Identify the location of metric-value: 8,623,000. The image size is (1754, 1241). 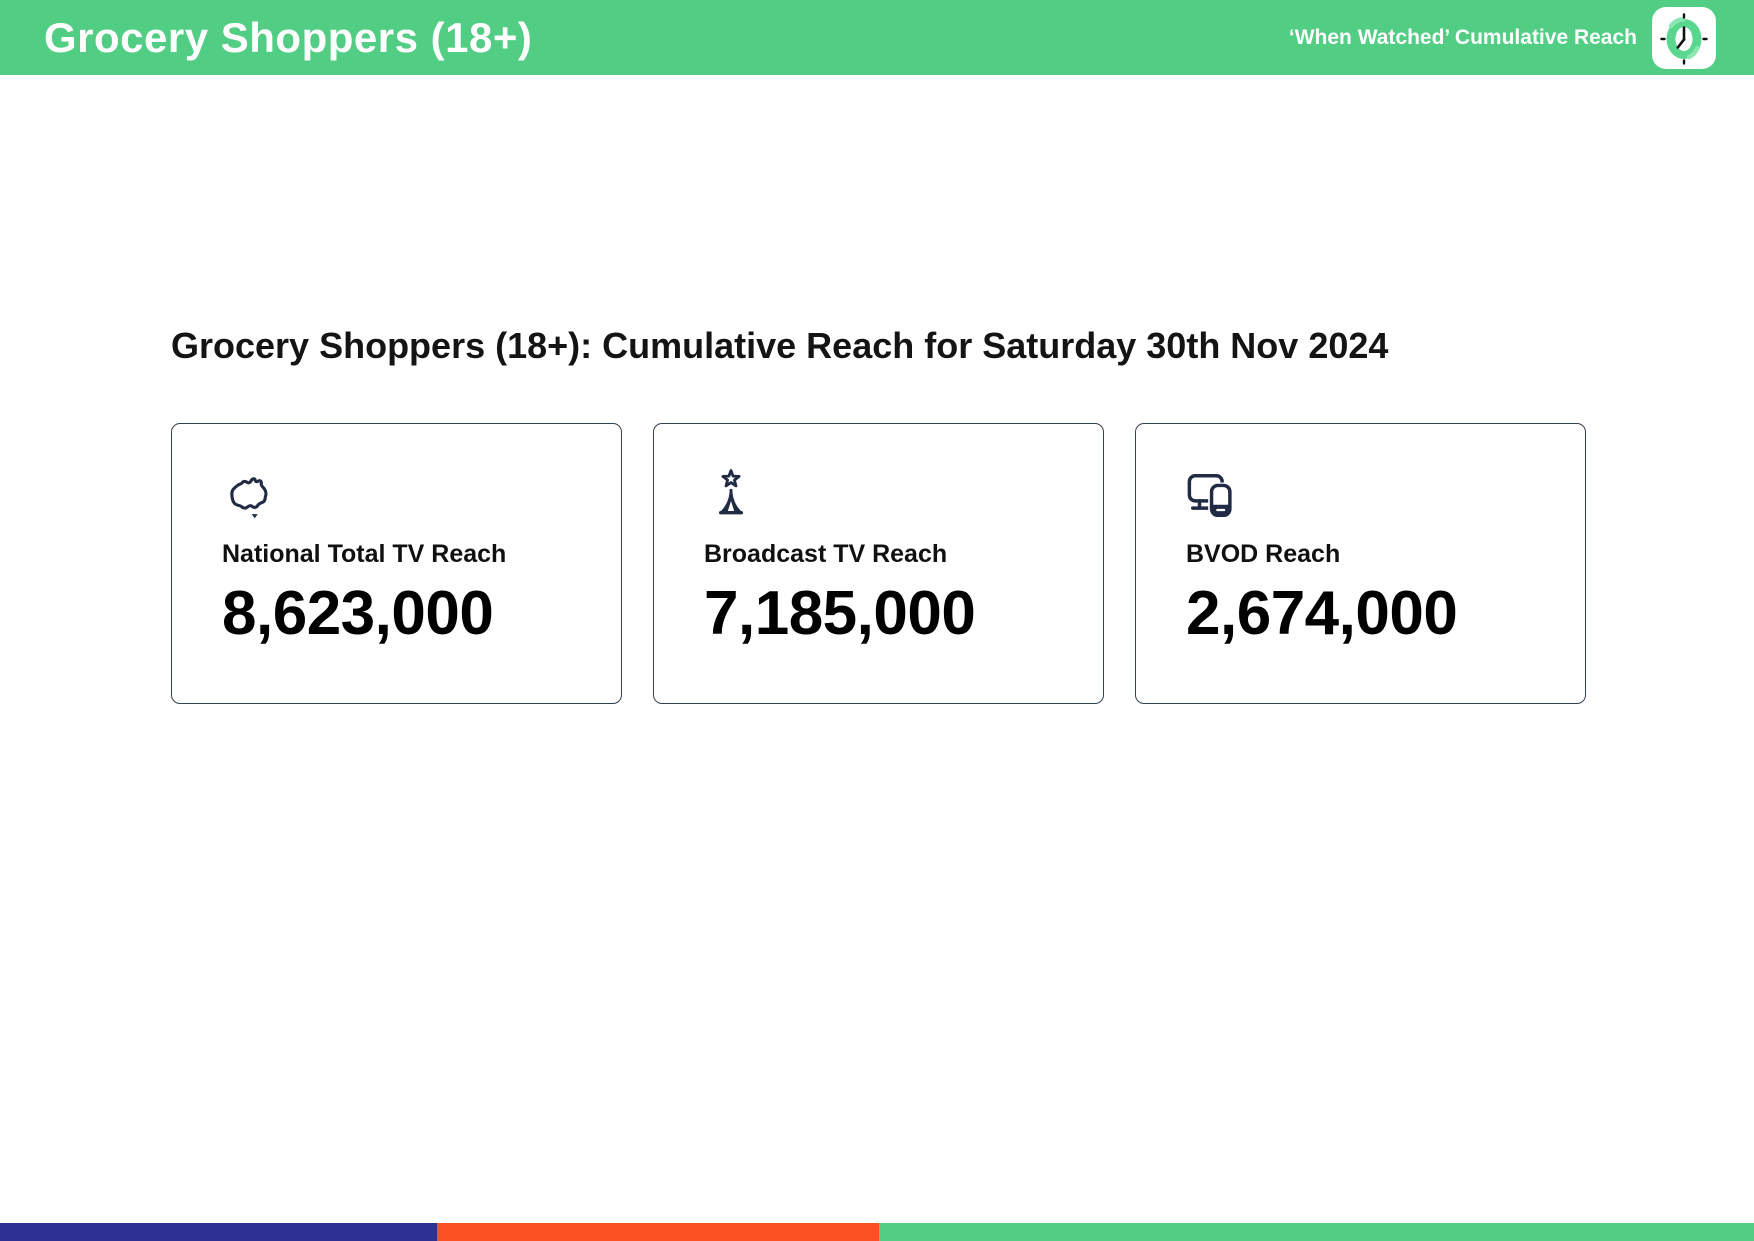
(358, 613).